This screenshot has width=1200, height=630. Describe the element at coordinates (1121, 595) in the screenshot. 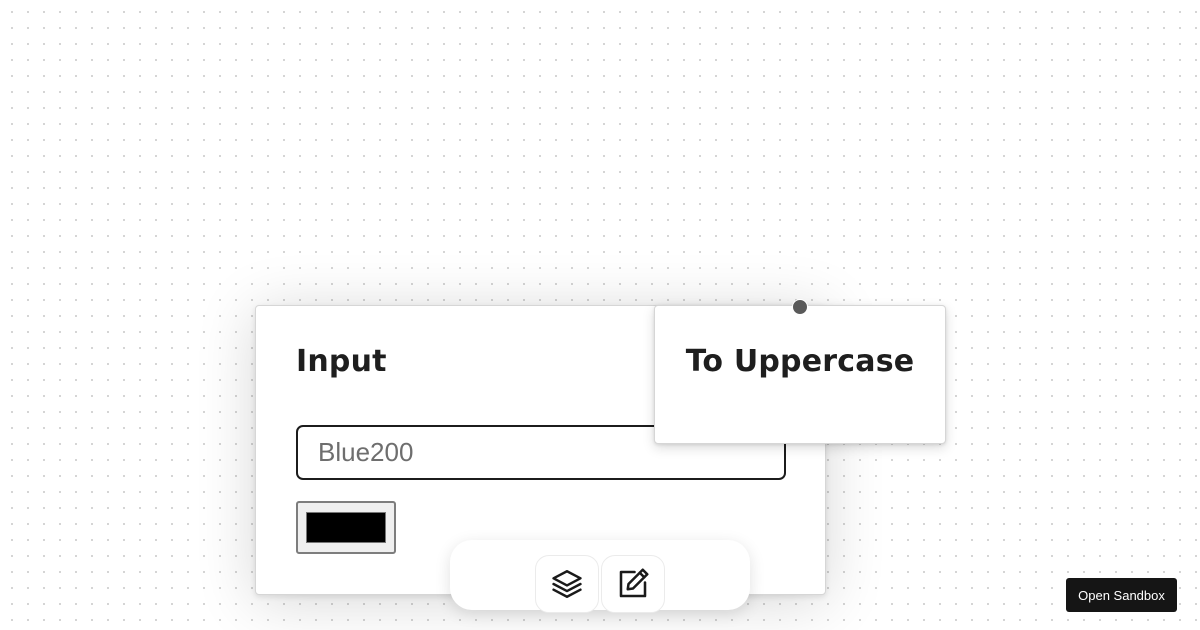

I see `open-sandbox-button: Open Sandbox` at that location.